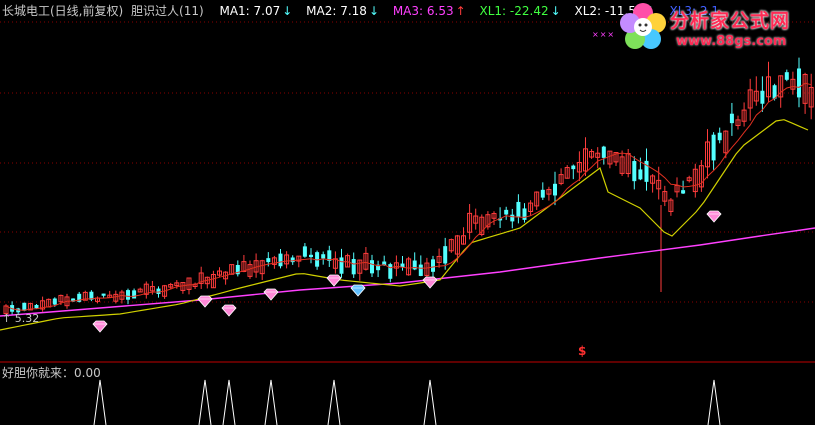 The image size is (815, 425). I want to click on dollar-mark: $, so click(582, 351).